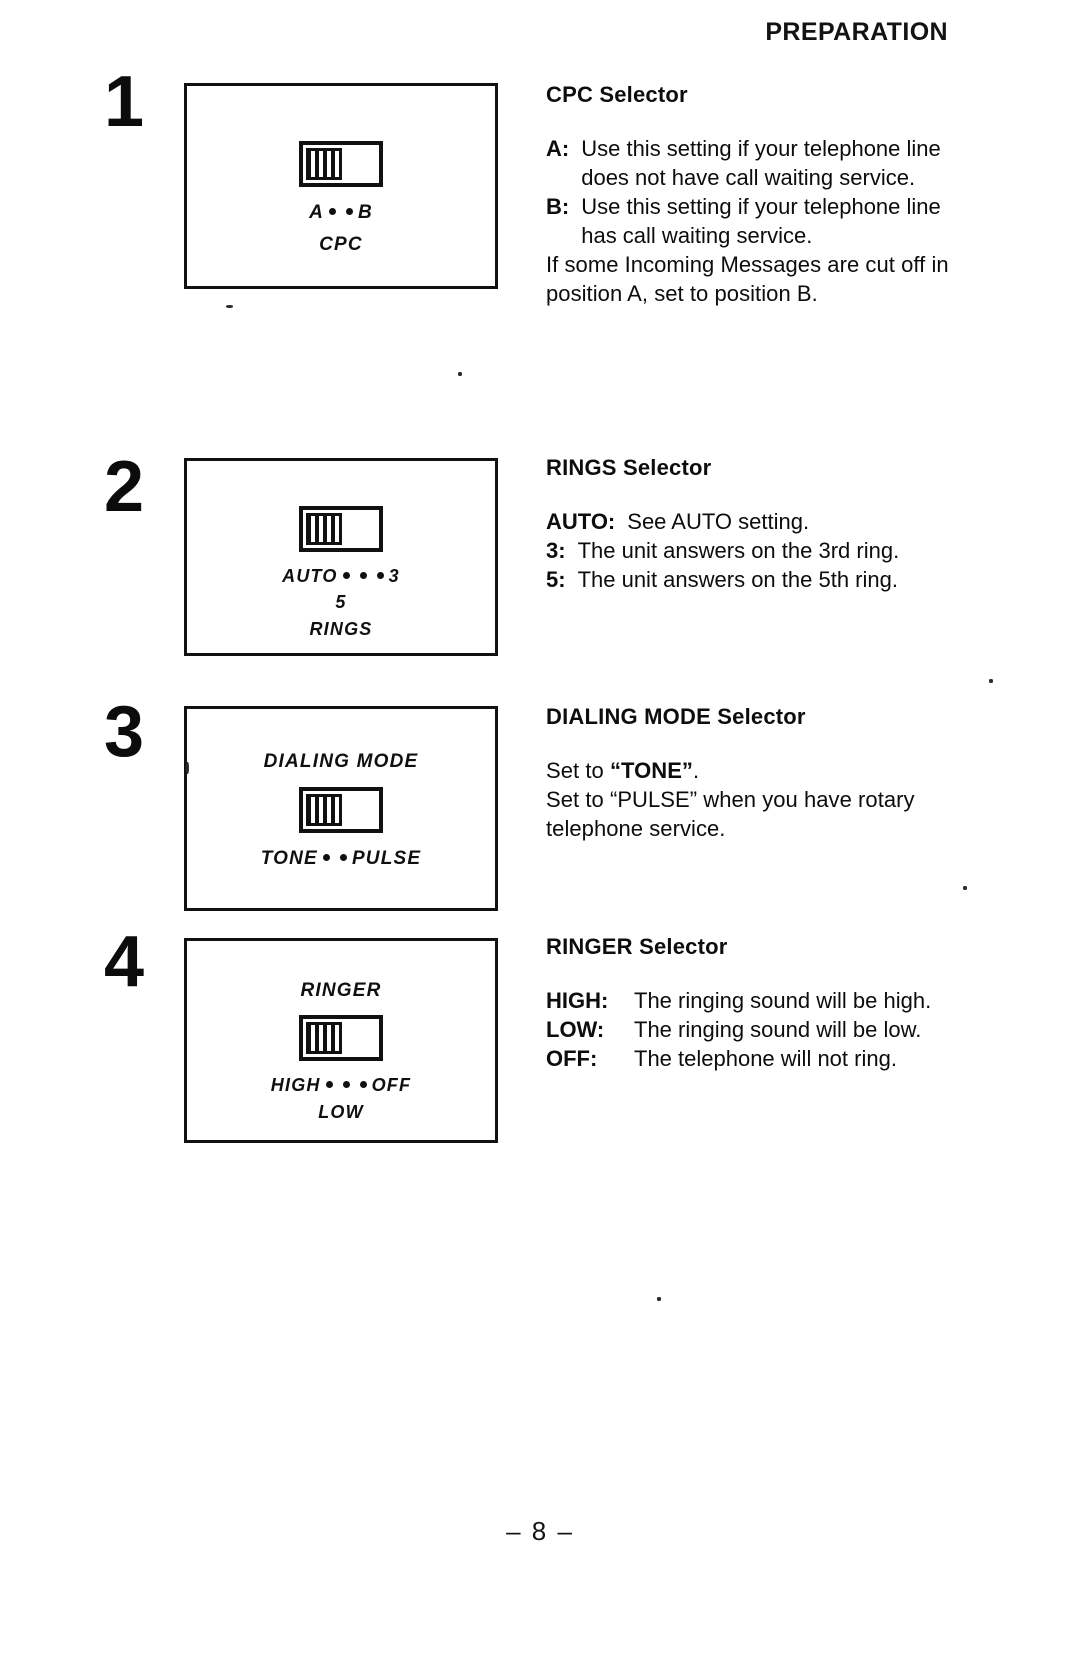 Image resolution: width=1080 pixels, height=1655 pixels. I want to click on definition-item: 5: The unit answers on the 5th ring., so click(756, 579).